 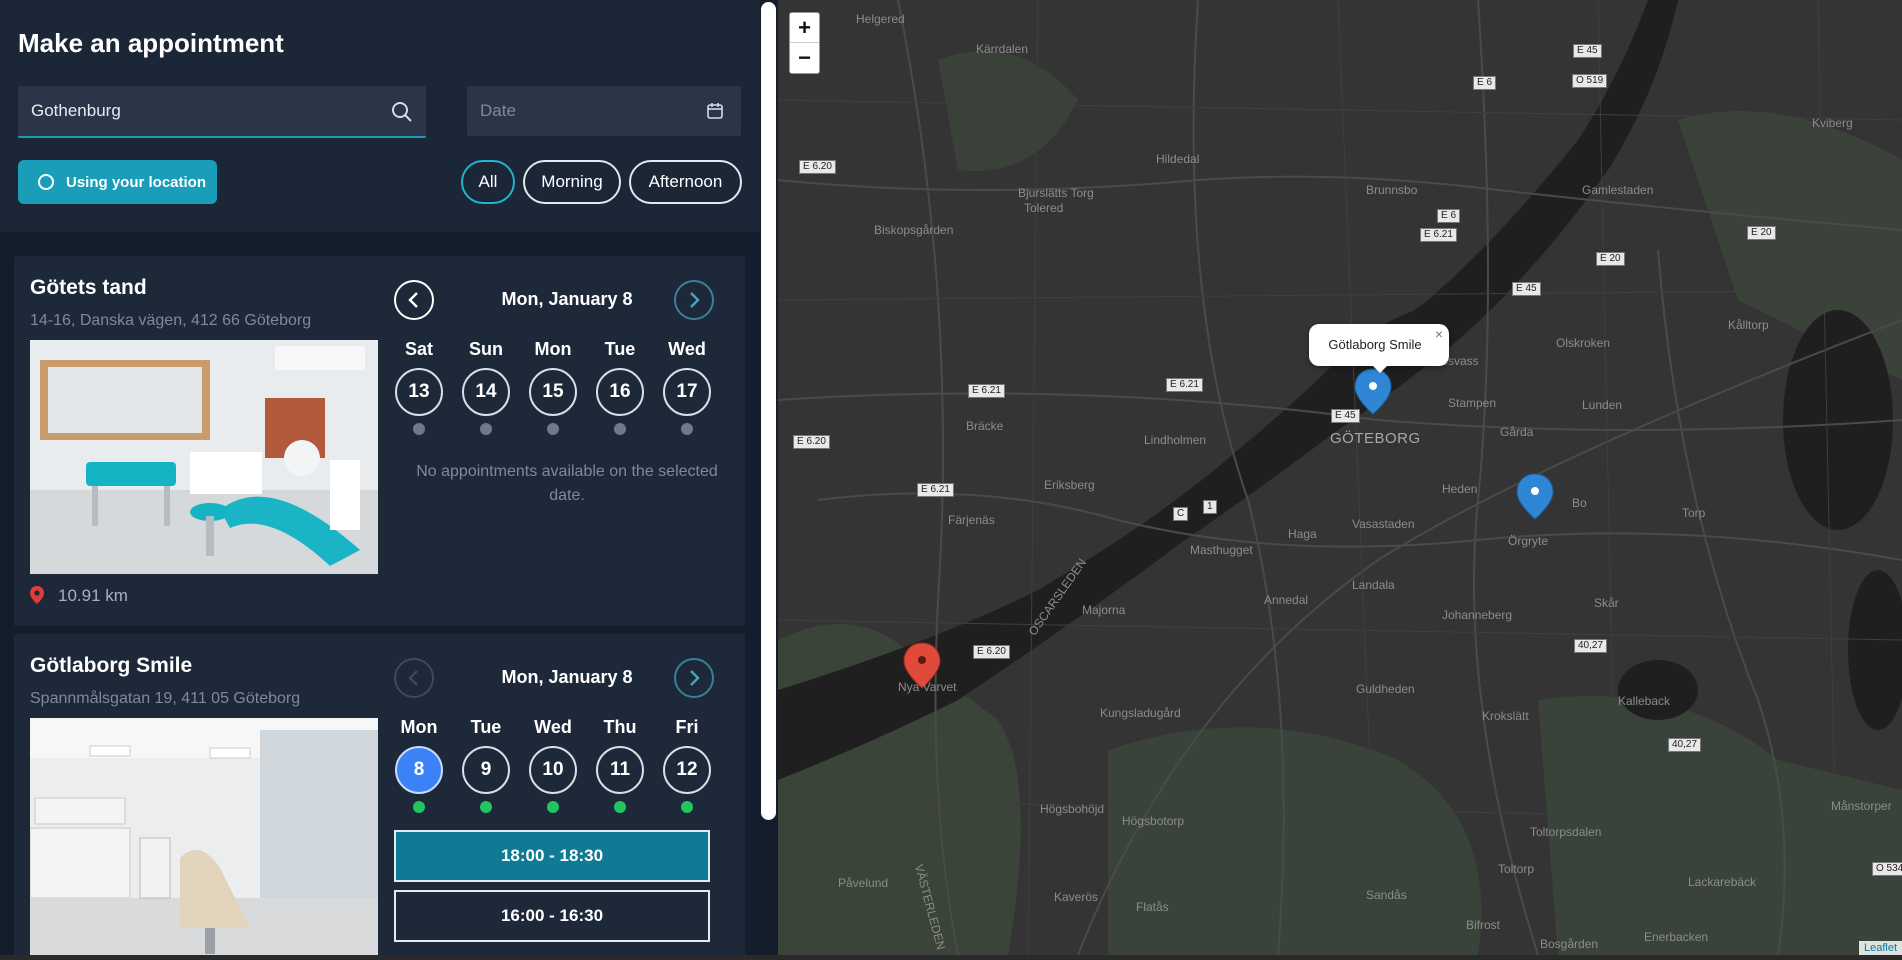 What do you see at coordinates (687, 349) in the screenshot?
I see `day-of-week: Wed` at bounding box center [687, 349].